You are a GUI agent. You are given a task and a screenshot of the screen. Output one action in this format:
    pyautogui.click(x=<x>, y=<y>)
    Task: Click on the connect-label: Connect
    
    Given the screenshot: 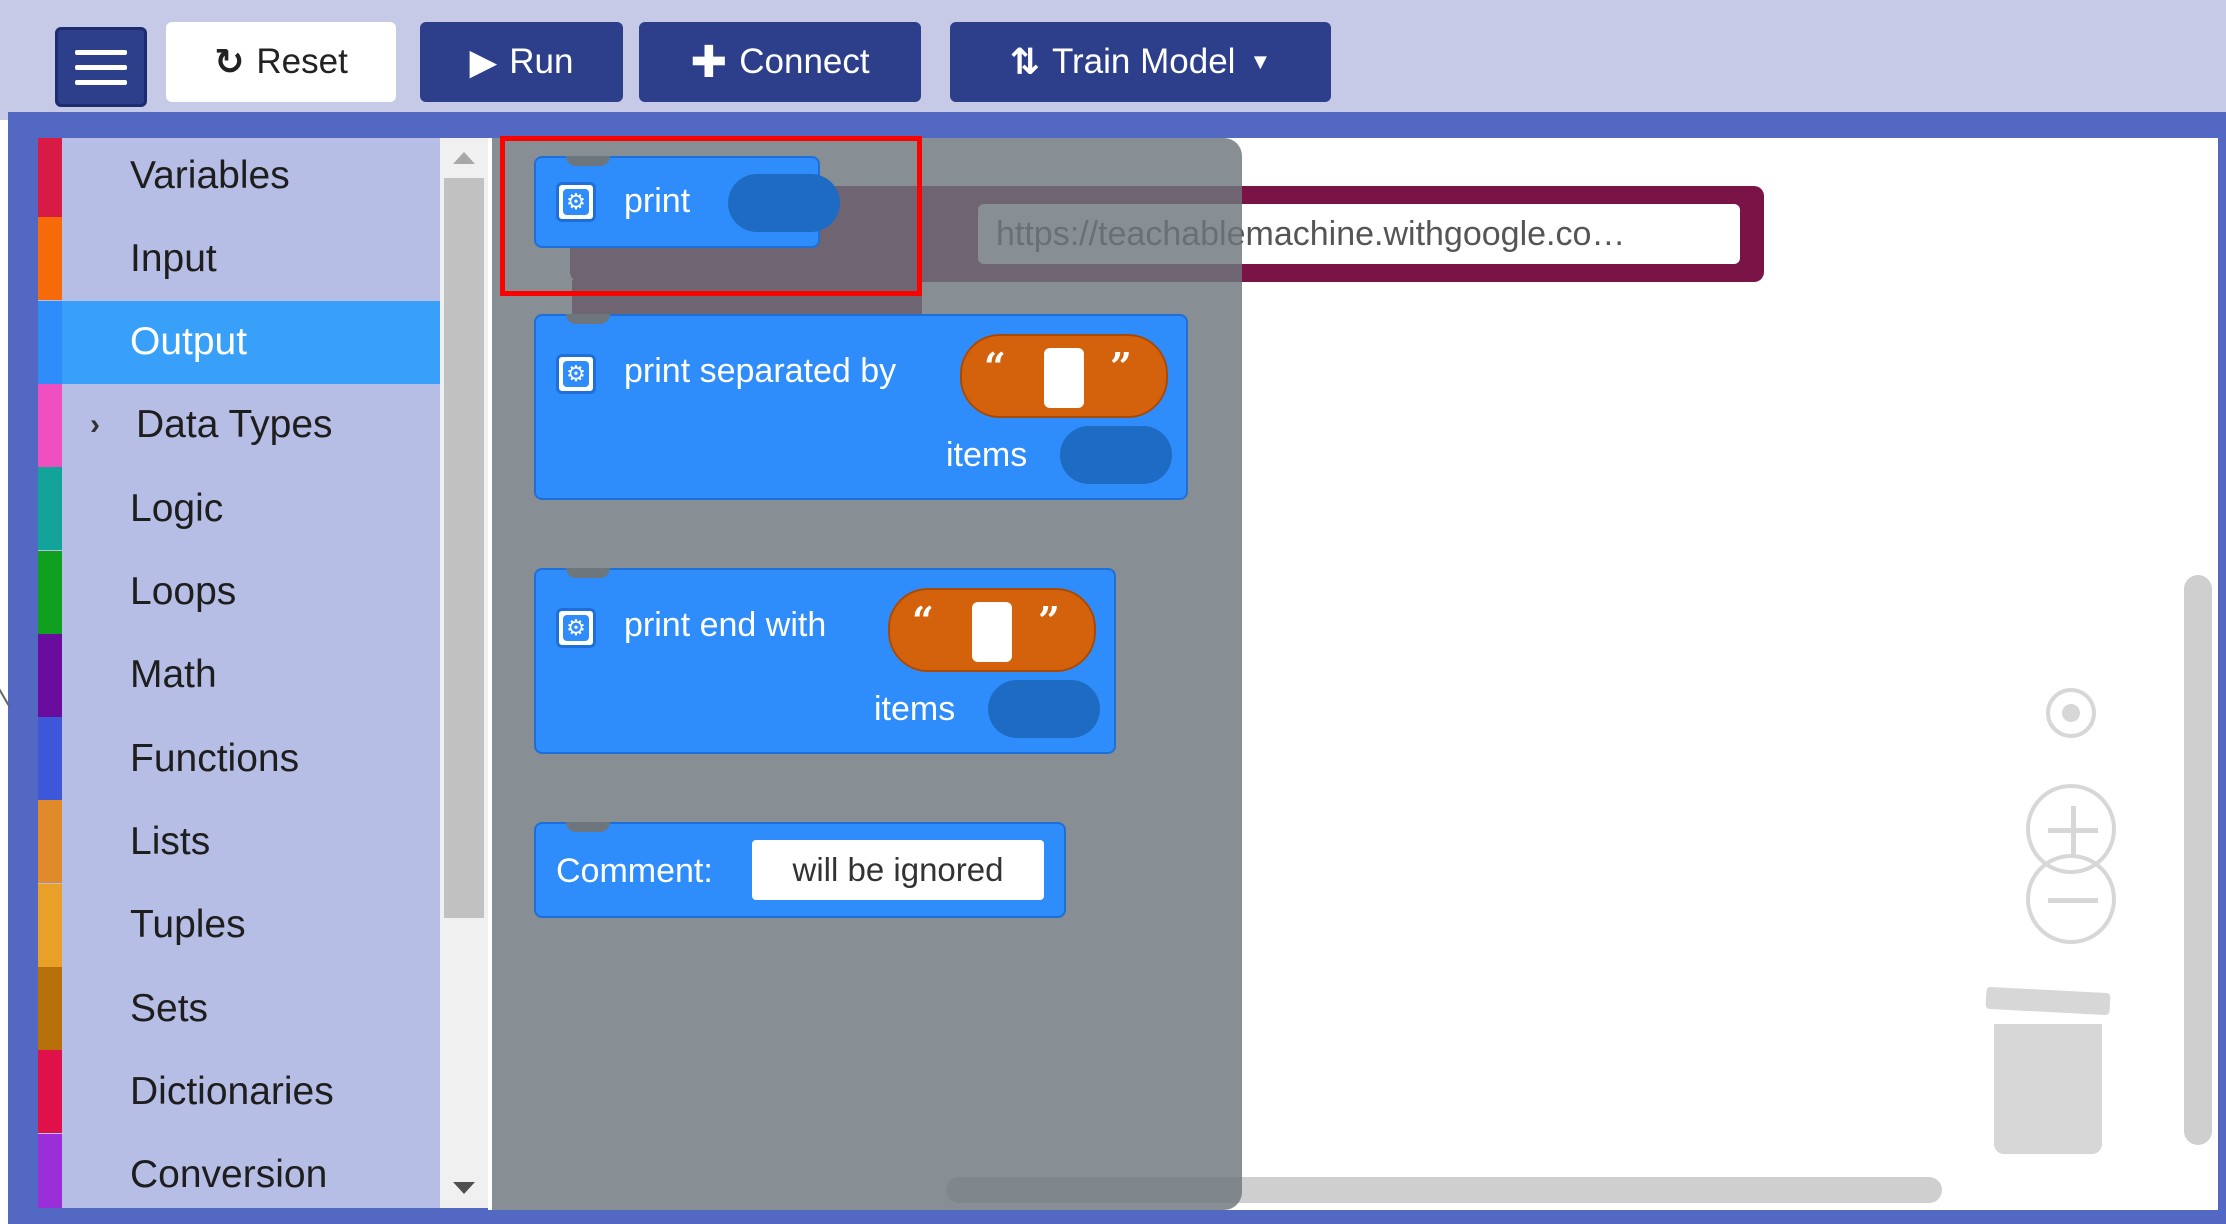 What is the action you would take?
    pyautogui.click(x=804, y=61)
    